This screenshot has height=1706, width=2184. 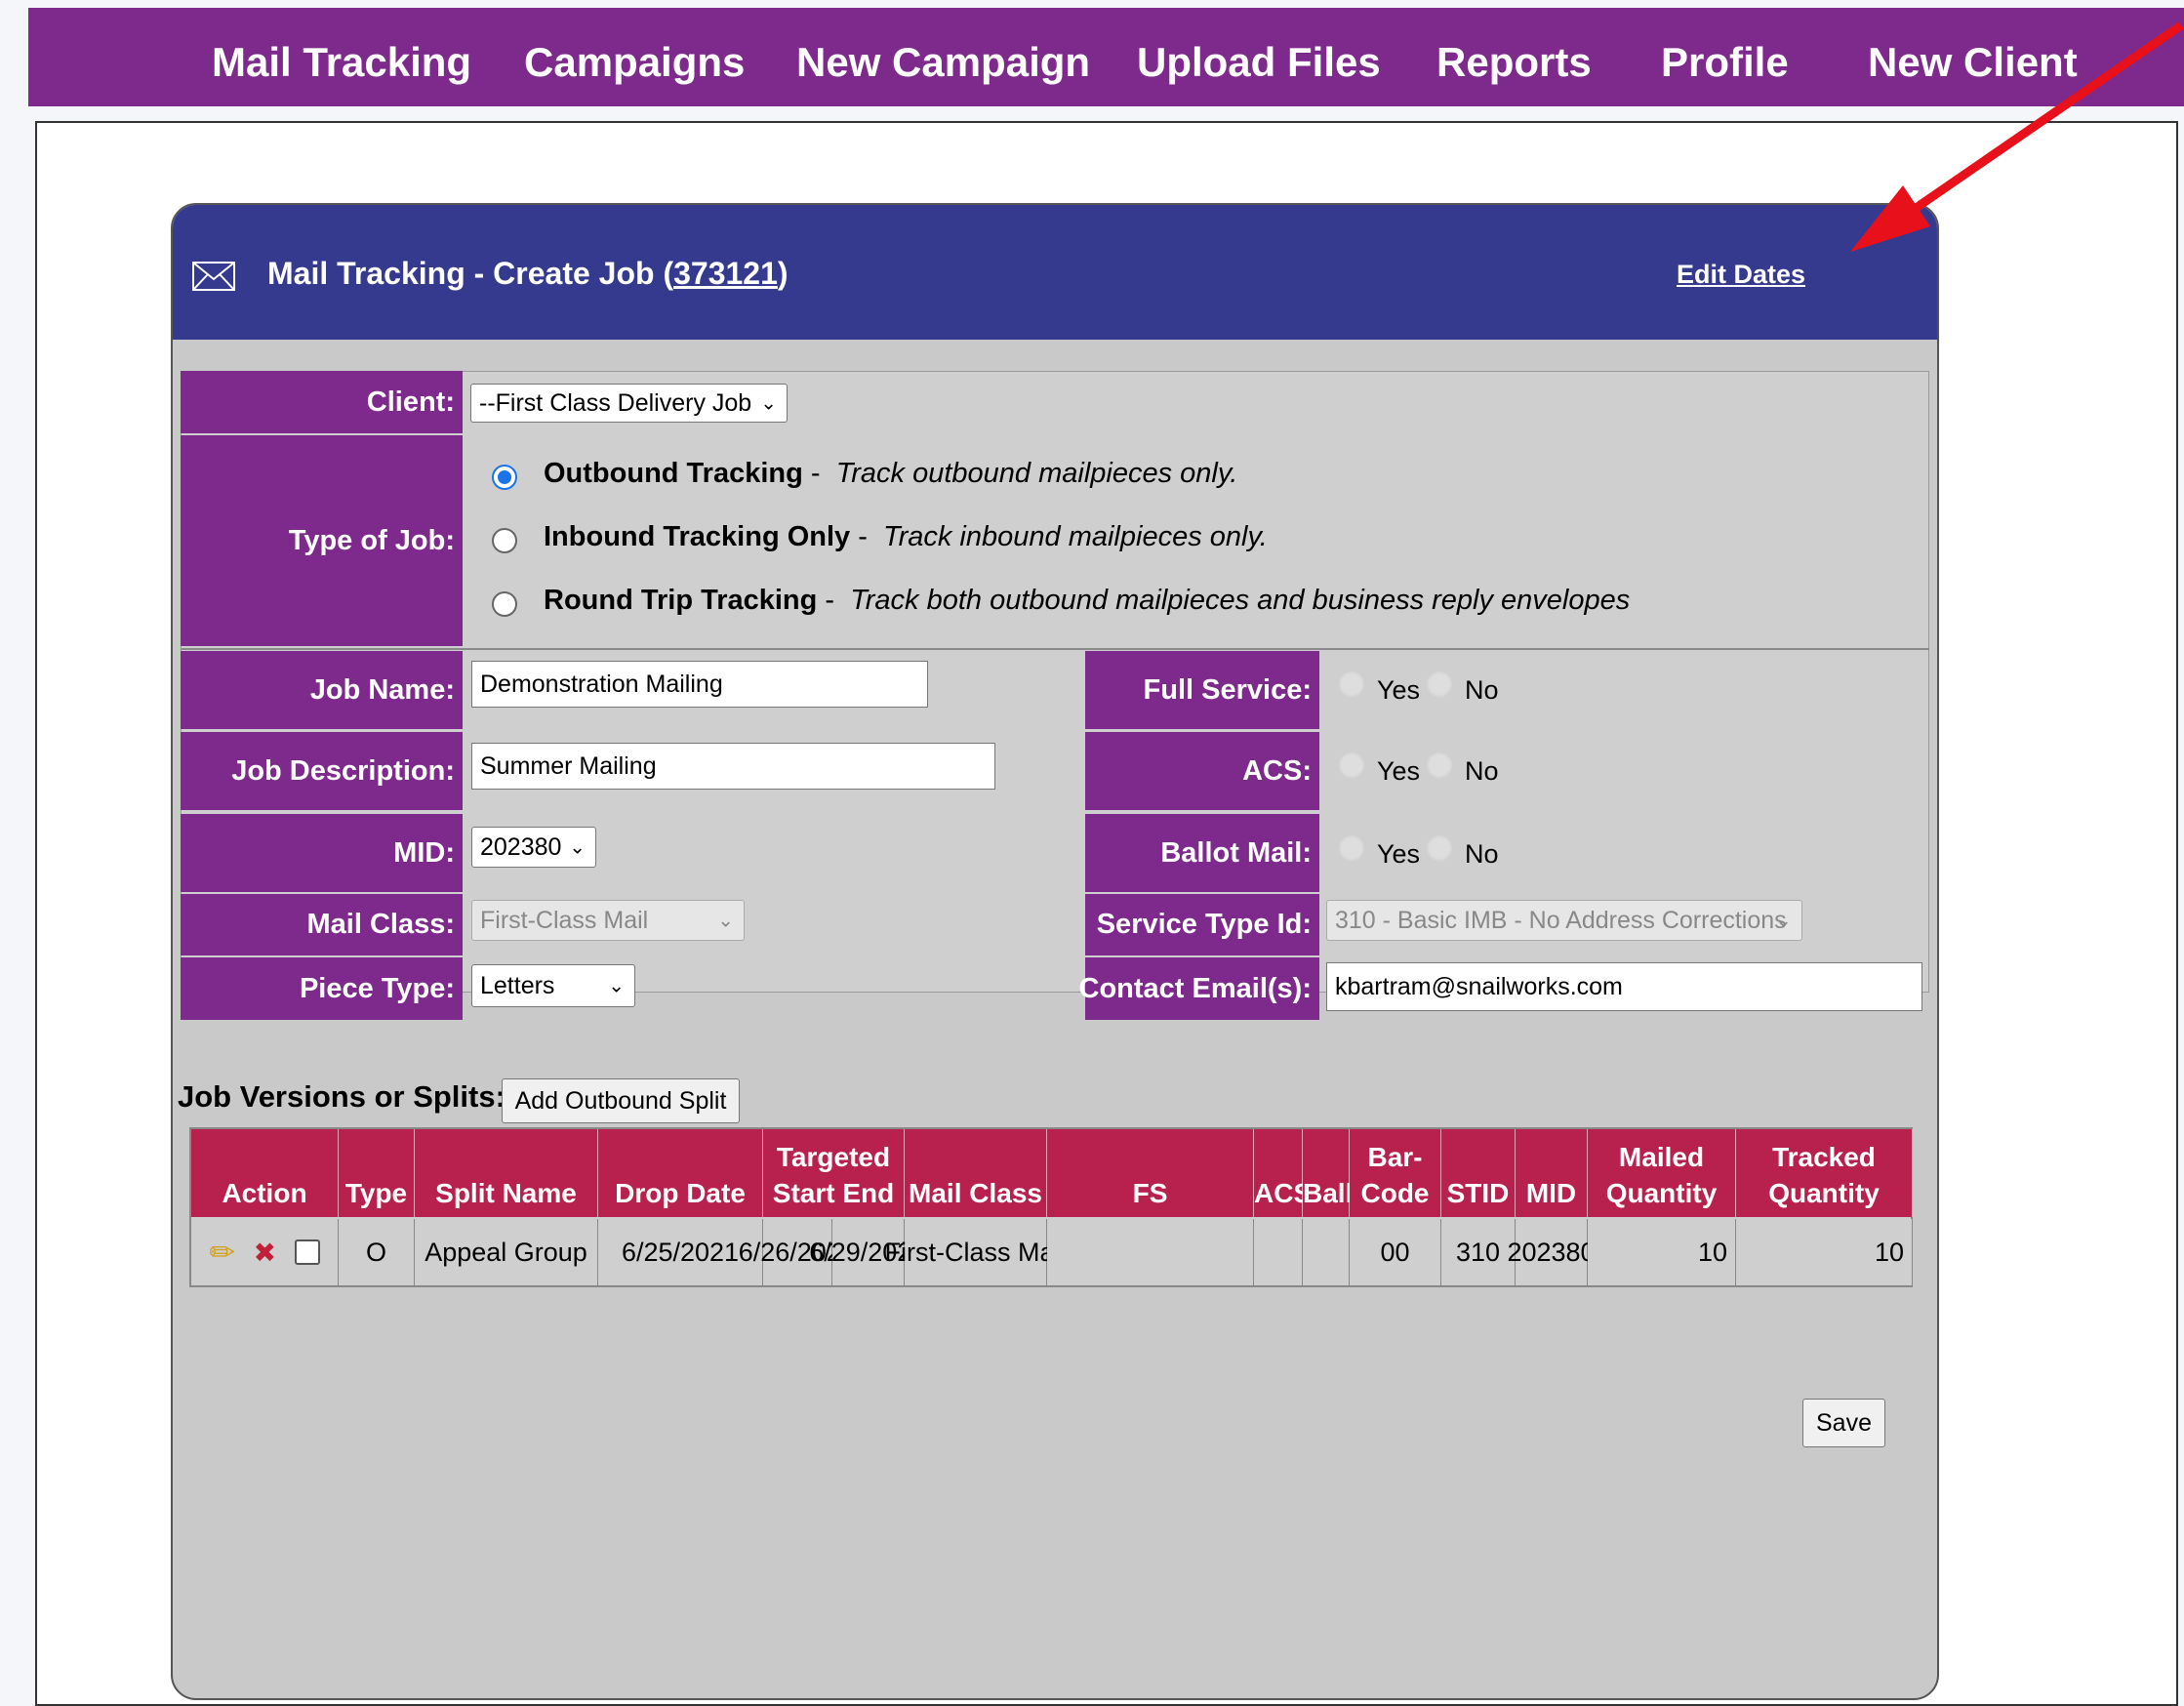 What do you see at coordinates (1150, 1173) in the screenshot?
I see `column-header: FS` at bounding box center [1150, 1173].